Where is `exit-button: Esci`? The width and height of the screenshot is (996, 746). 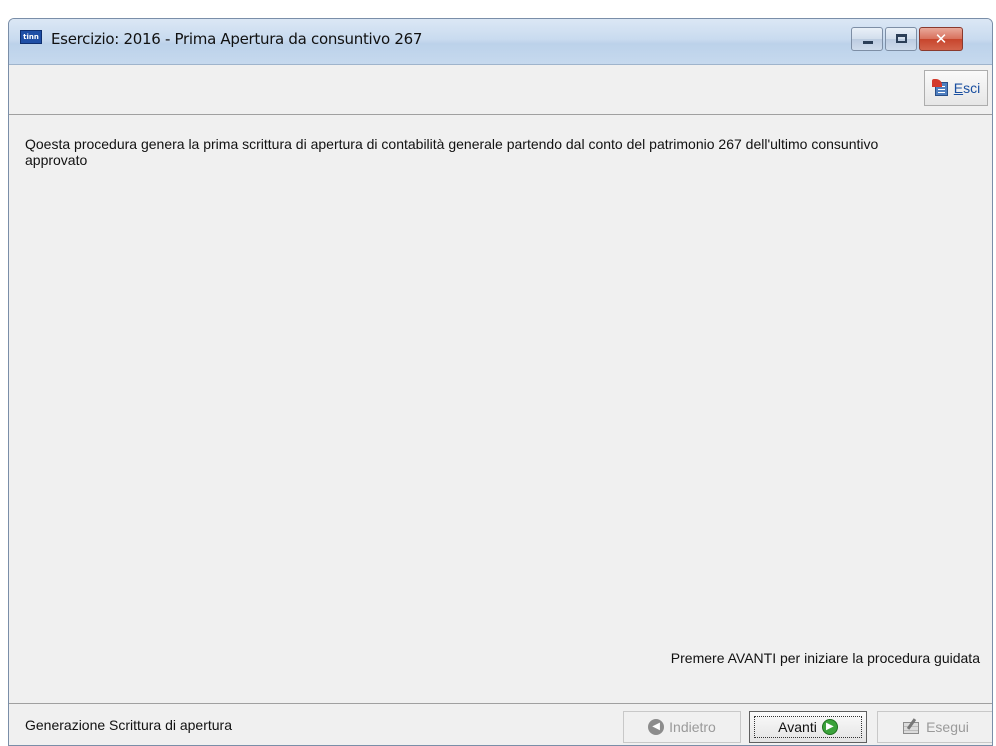 exit-button: Esci is located at coordinates (956, 88).